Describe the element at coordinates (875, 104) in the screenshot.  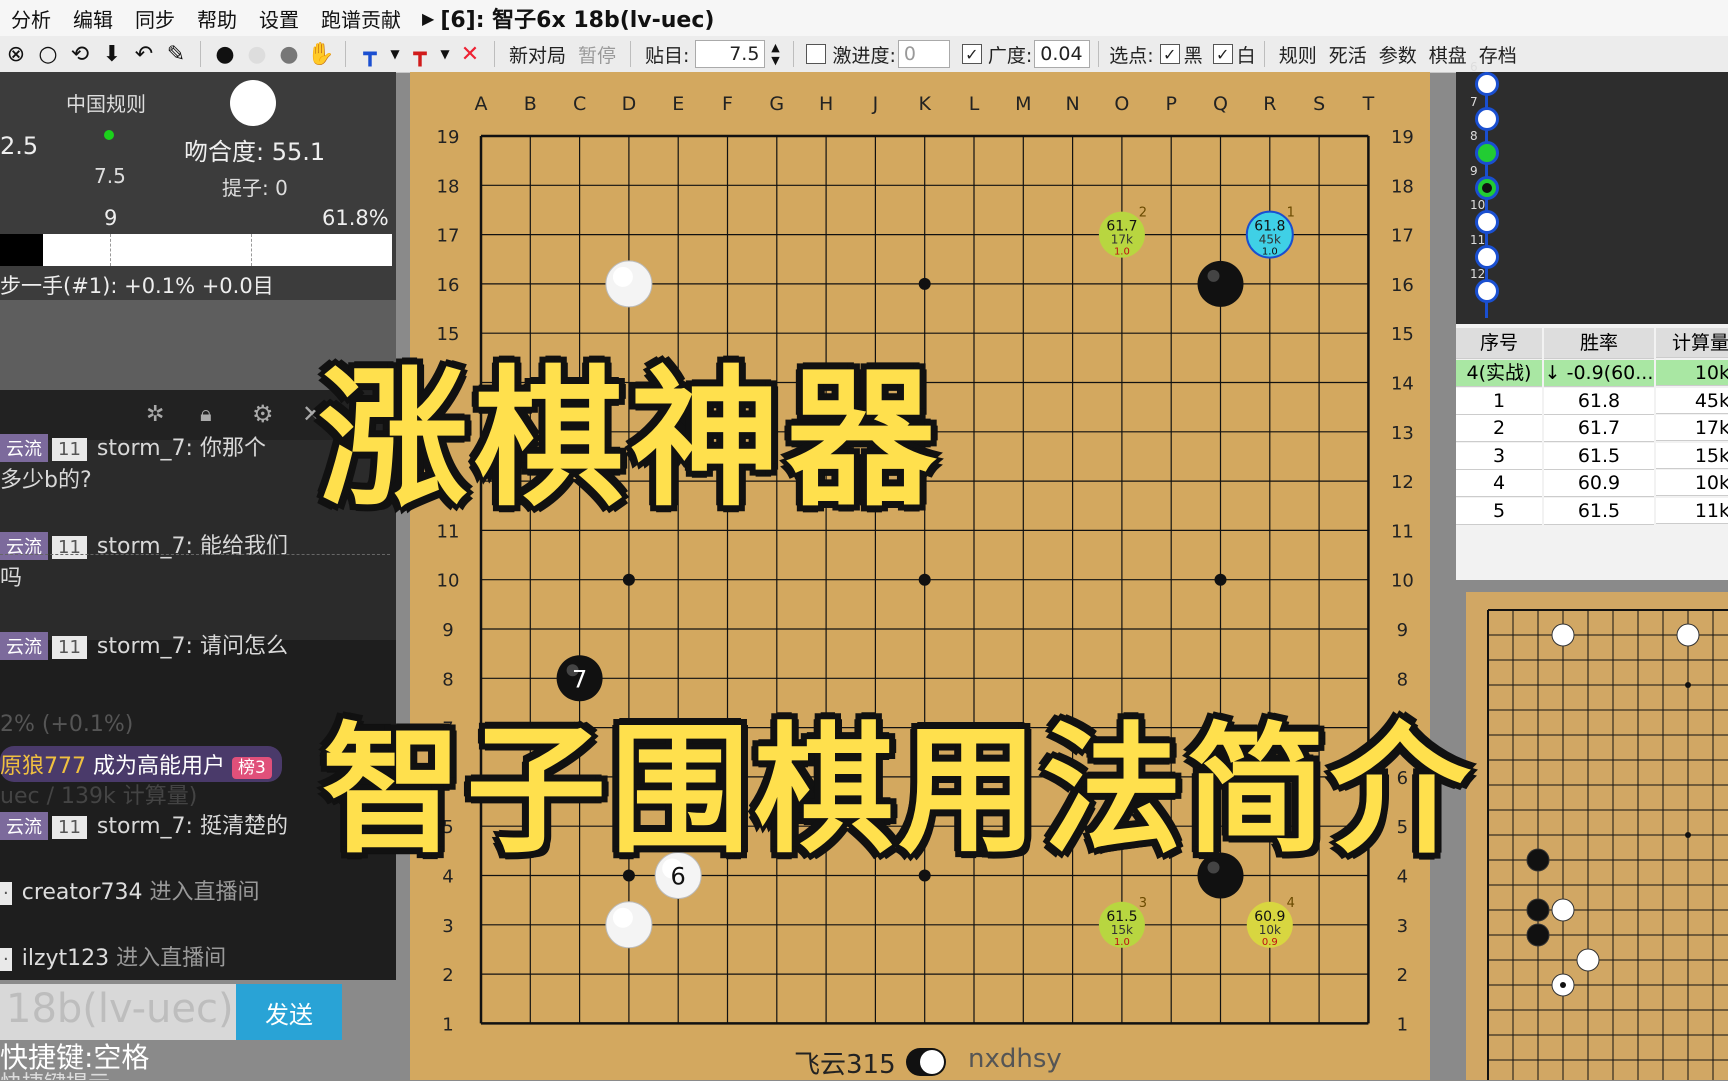
I see `column-label: J` at that location.